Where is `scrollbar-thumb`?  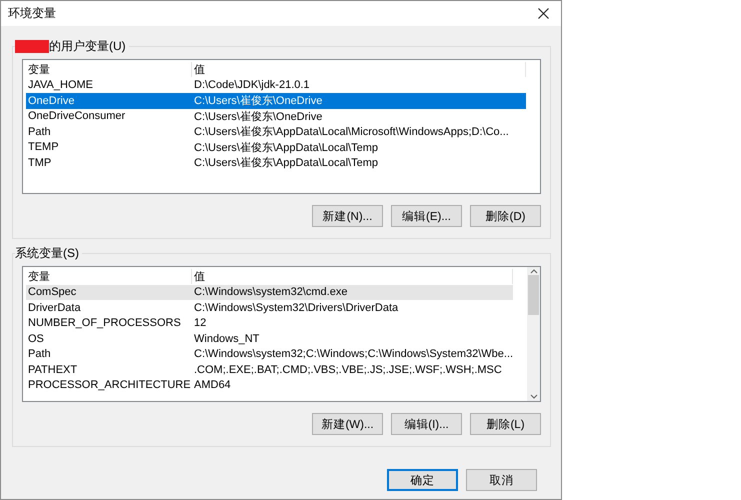
scrollbar-thumb is located at coordinates (534, 295).